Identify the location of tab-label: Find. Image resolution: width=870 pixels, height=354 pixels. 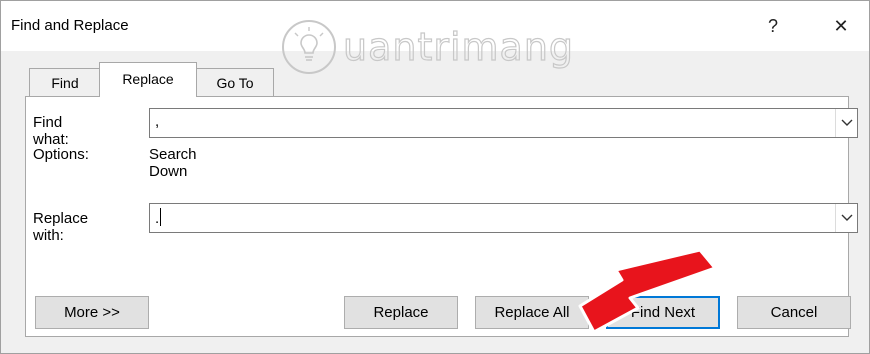
(65, 83).